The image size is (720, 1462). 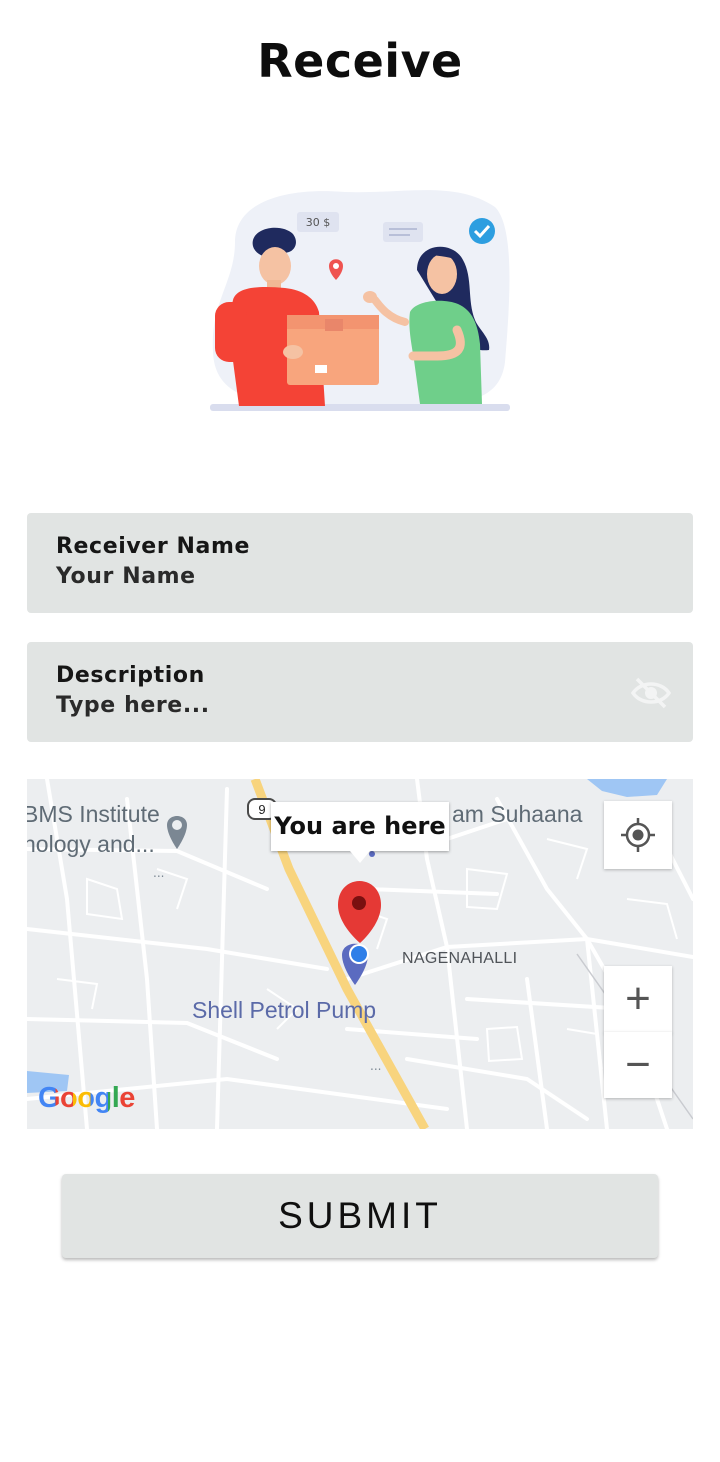 I want to click on google-logo: Google, so click(x=86, y=1098).